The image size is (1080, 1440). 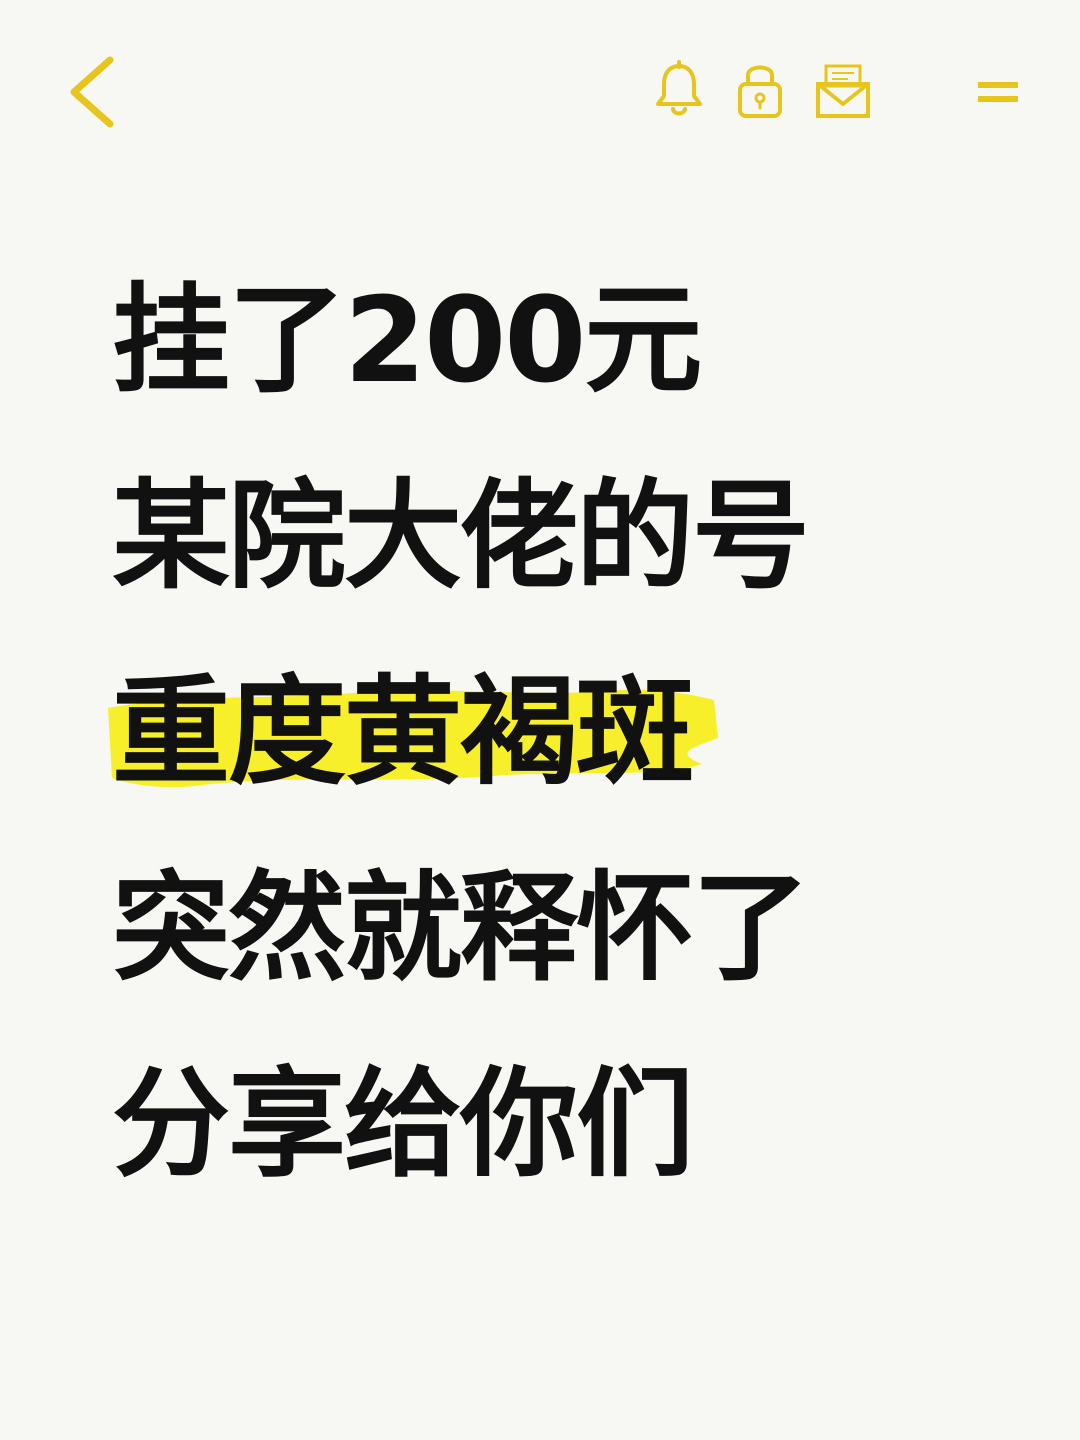 What do you see at coordinates (407, 340) in the screenshot?
I see `caption-line-1: 挂了200元` at bounding box center [407, 340].